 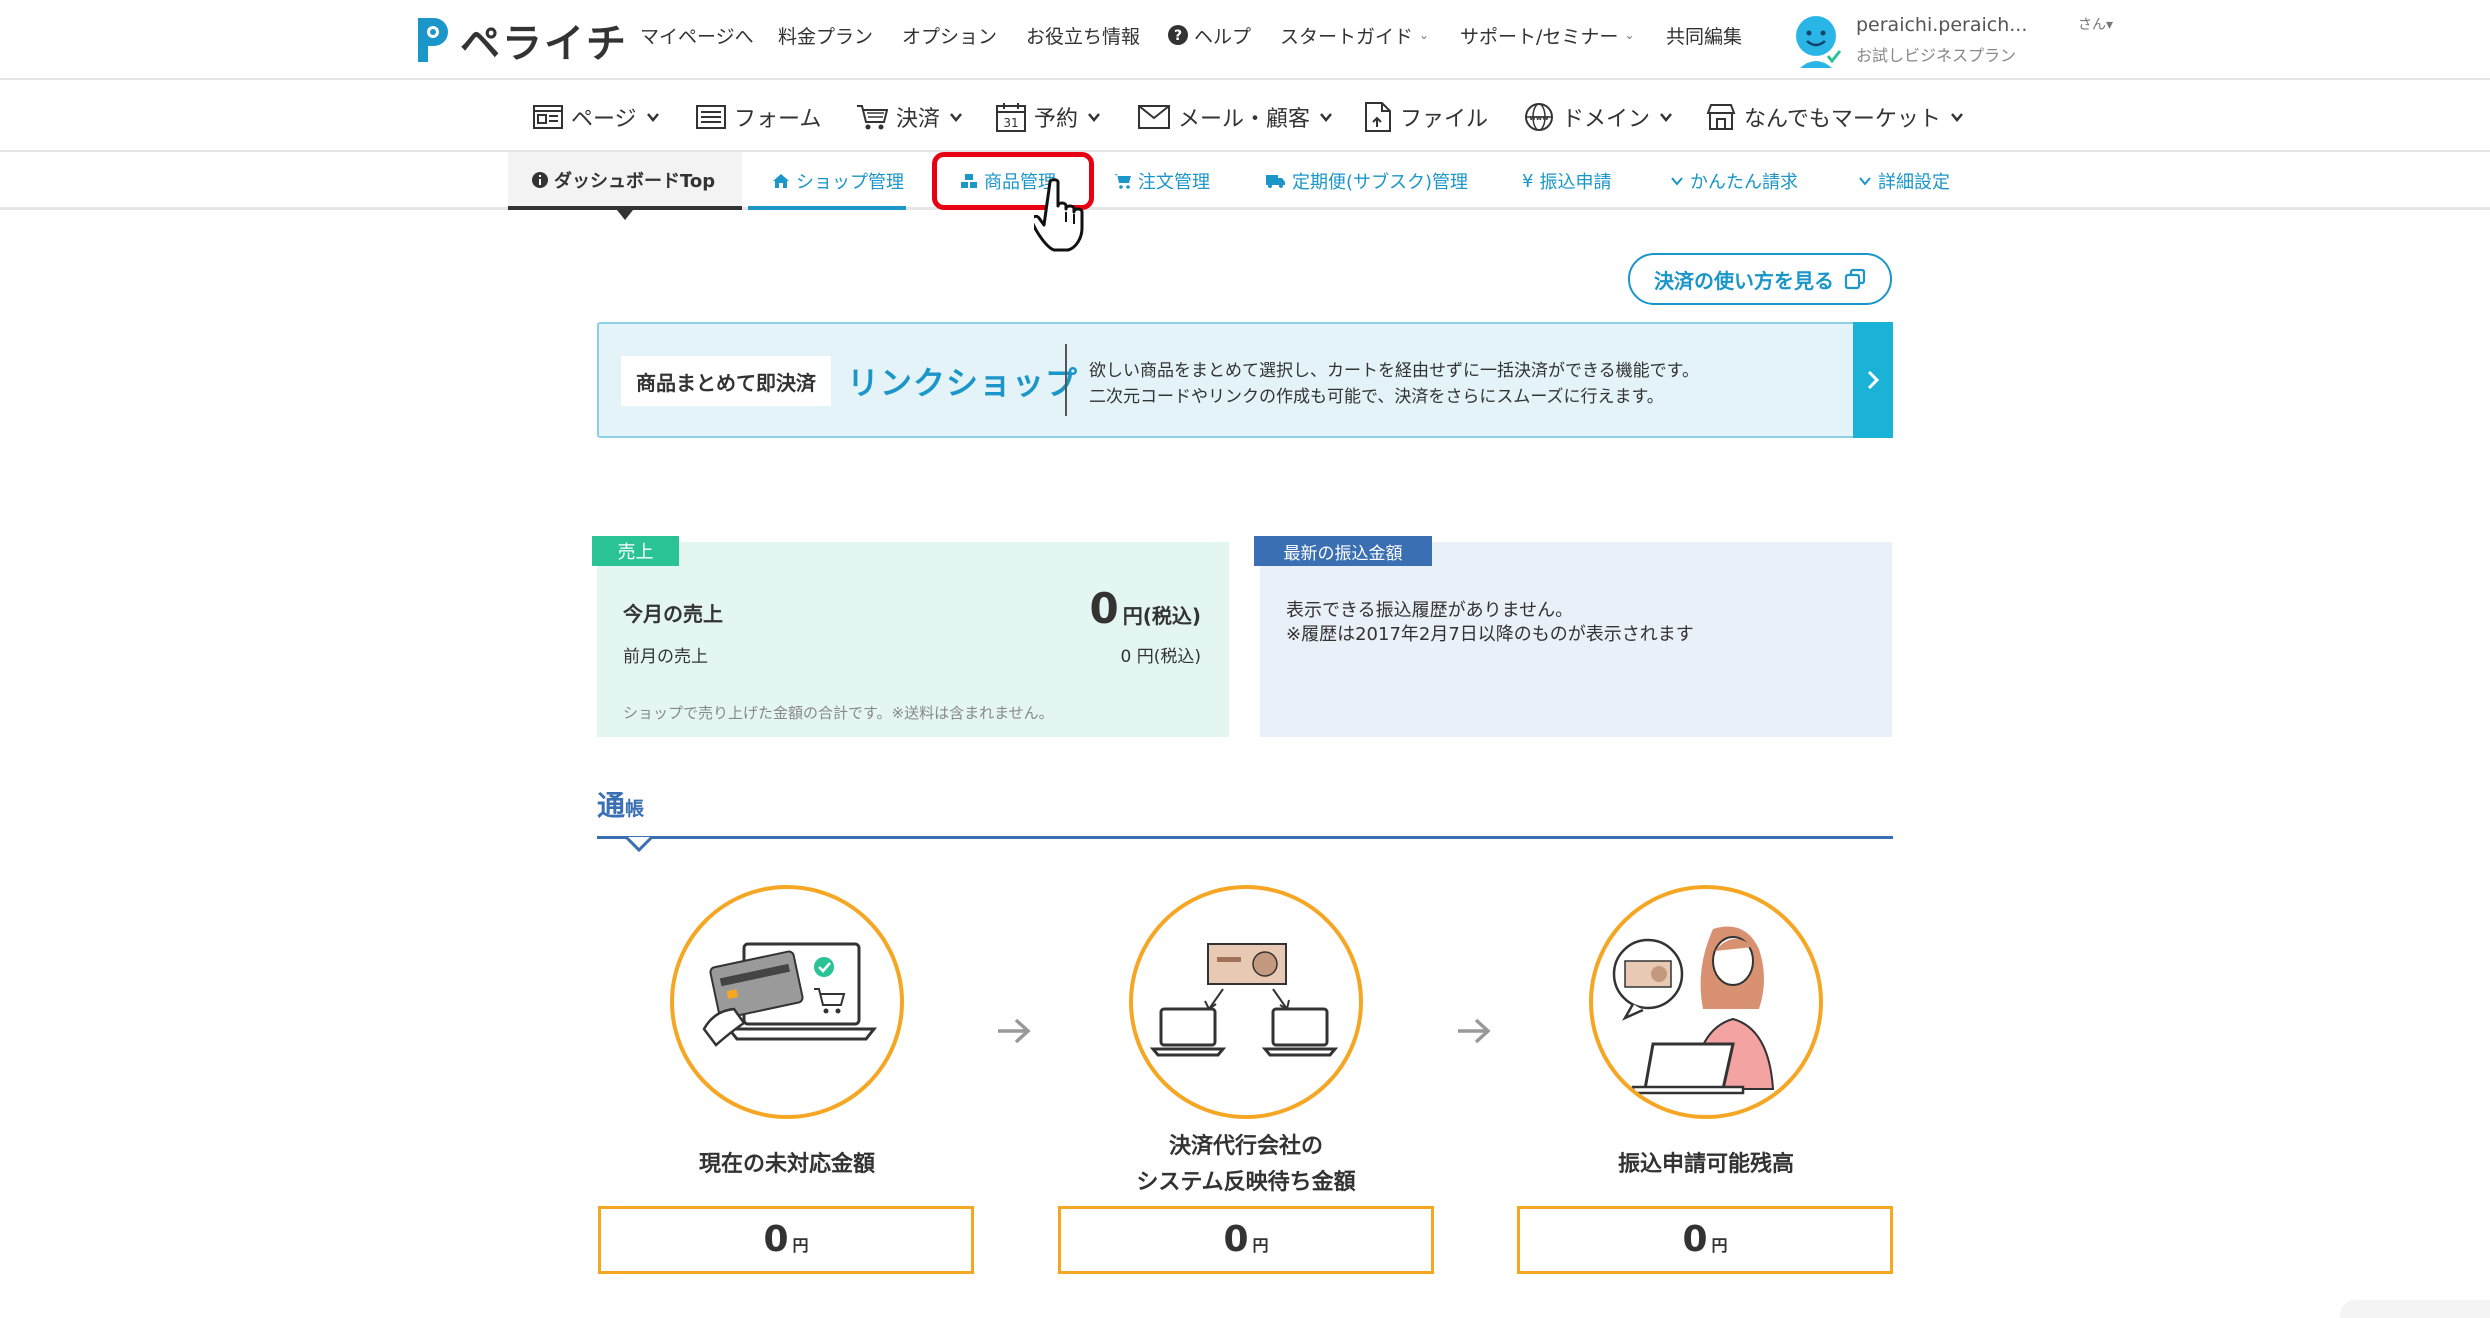 I want to click on tab-label: 注文管理, so click(x=1174, y=182).